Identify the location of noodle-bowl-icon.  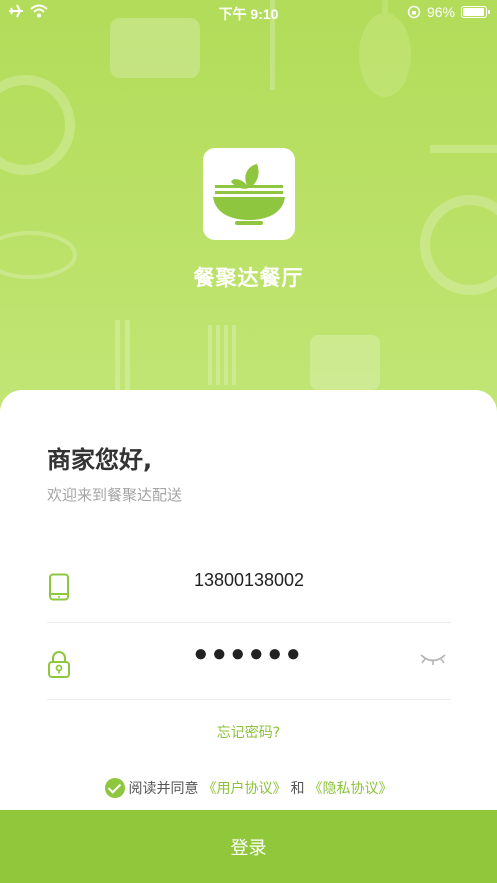
(249, 194).